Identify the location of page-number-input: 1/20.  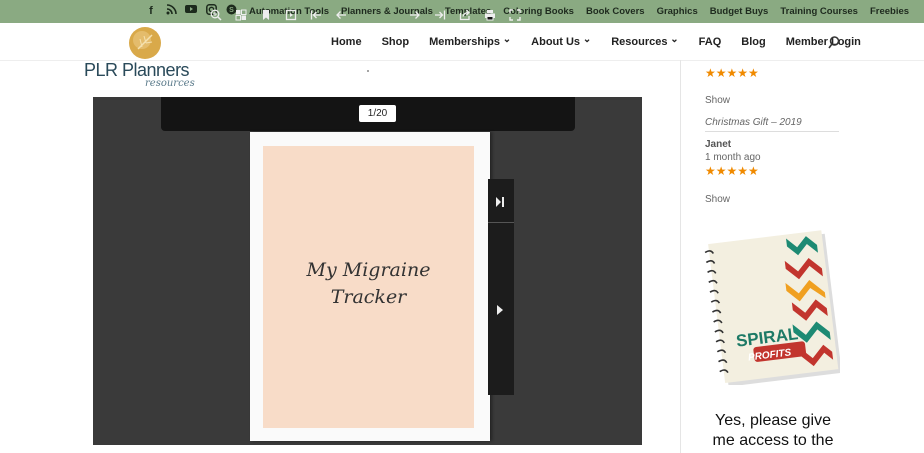
(377, 113).